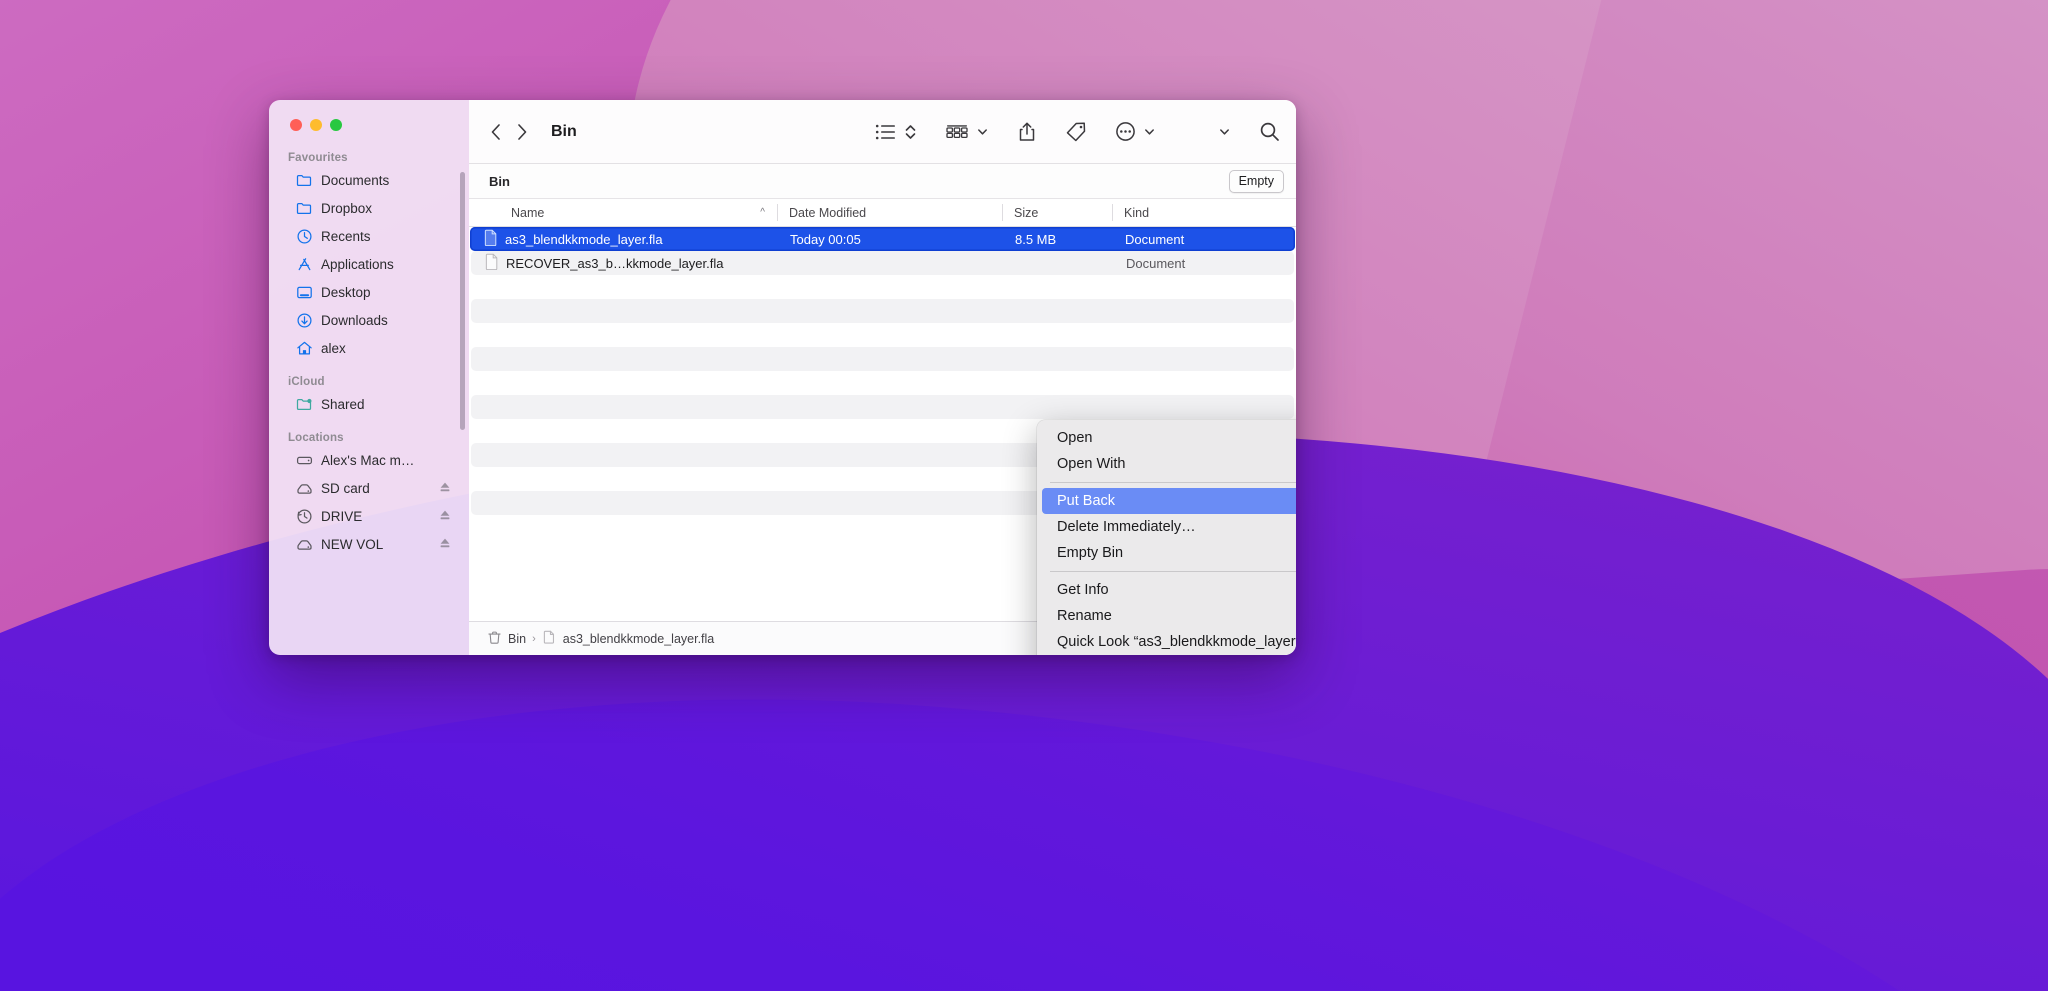  What do you see at coordinates (517, 638) in the screenshot?
I see `breadcrumb-label: Bin` at bounding box center [517, 638].